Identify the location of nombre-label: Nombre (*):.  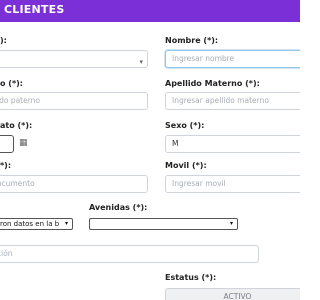
(192, 40).